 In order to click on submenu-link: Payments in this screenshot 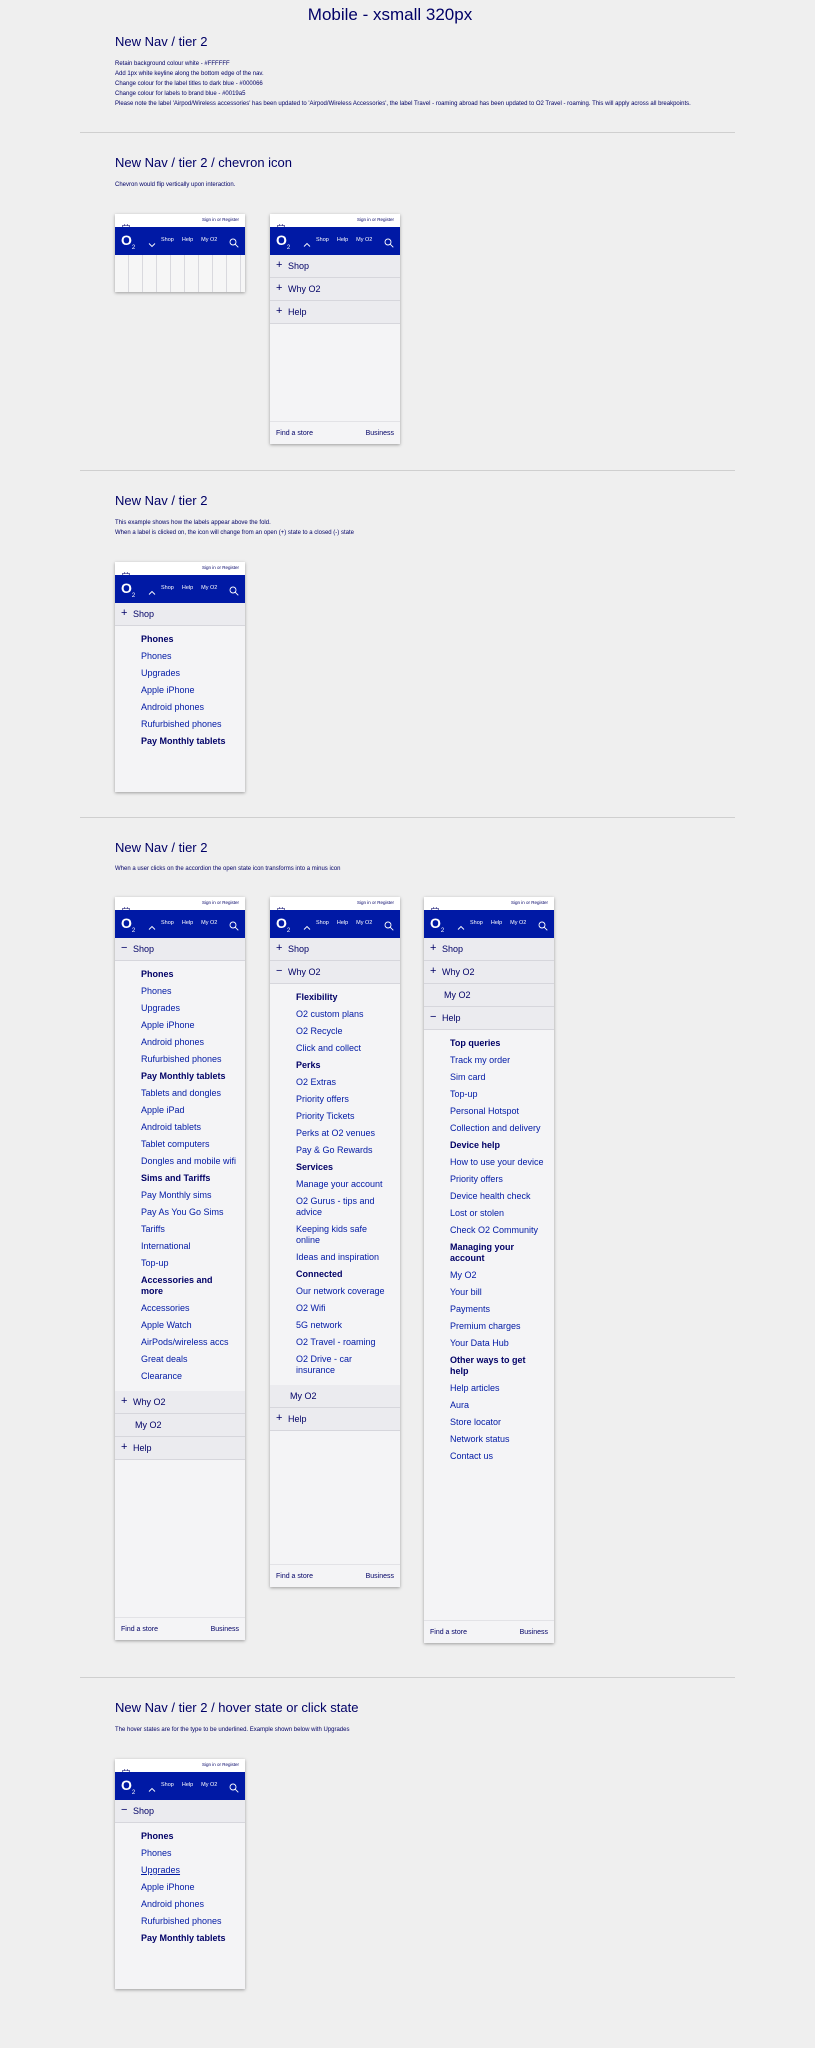, I will do `click(489, 1309)`.